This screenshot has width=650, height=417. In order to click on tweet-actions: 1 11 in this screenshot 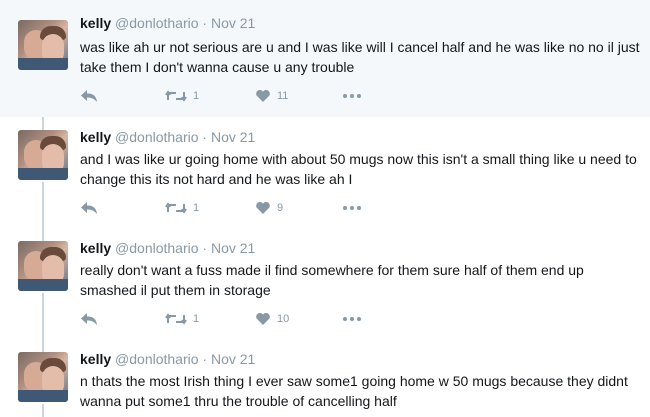, I will do `click(230, 96)`.